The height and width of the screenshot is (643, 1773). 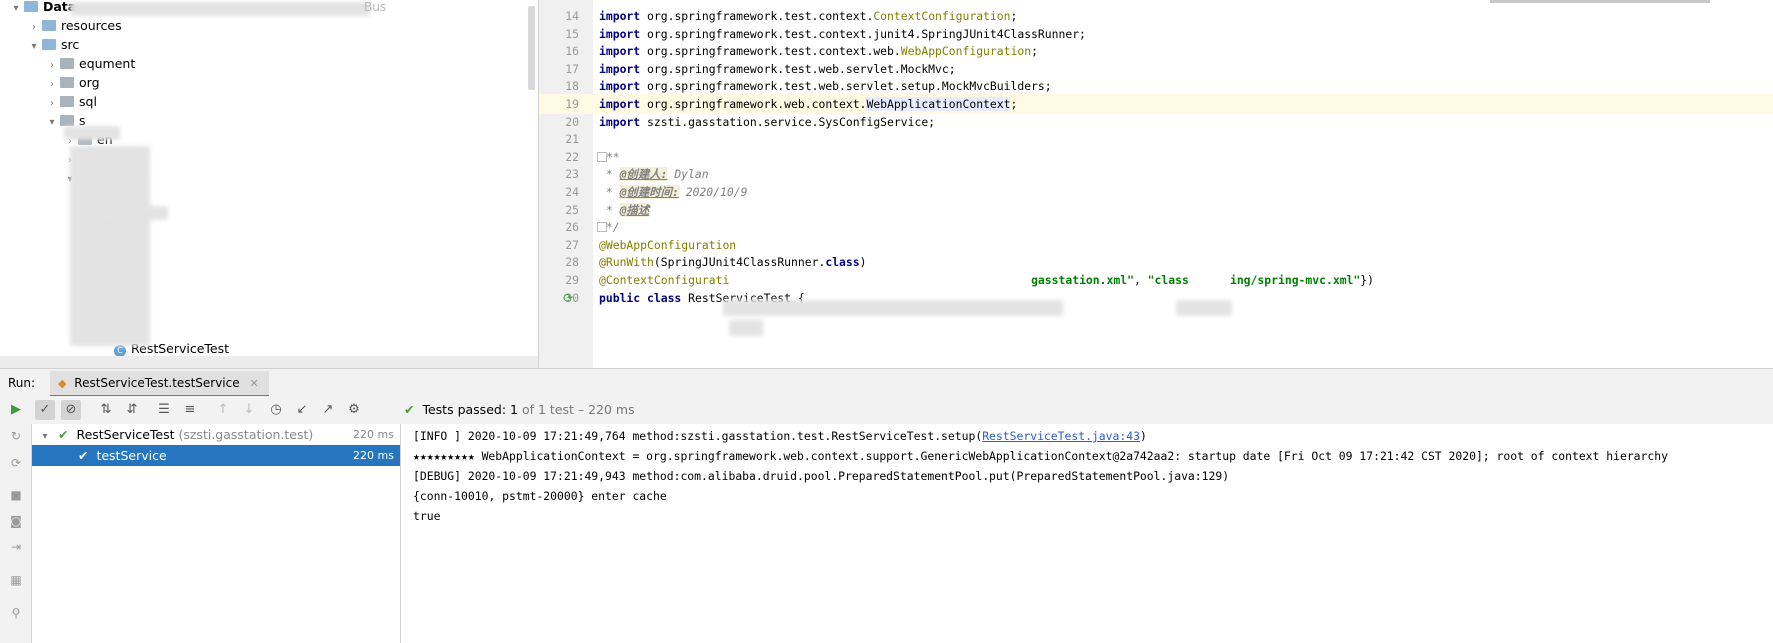 I want to click on tree-item: ▾ src, so click(x=52, y=45).